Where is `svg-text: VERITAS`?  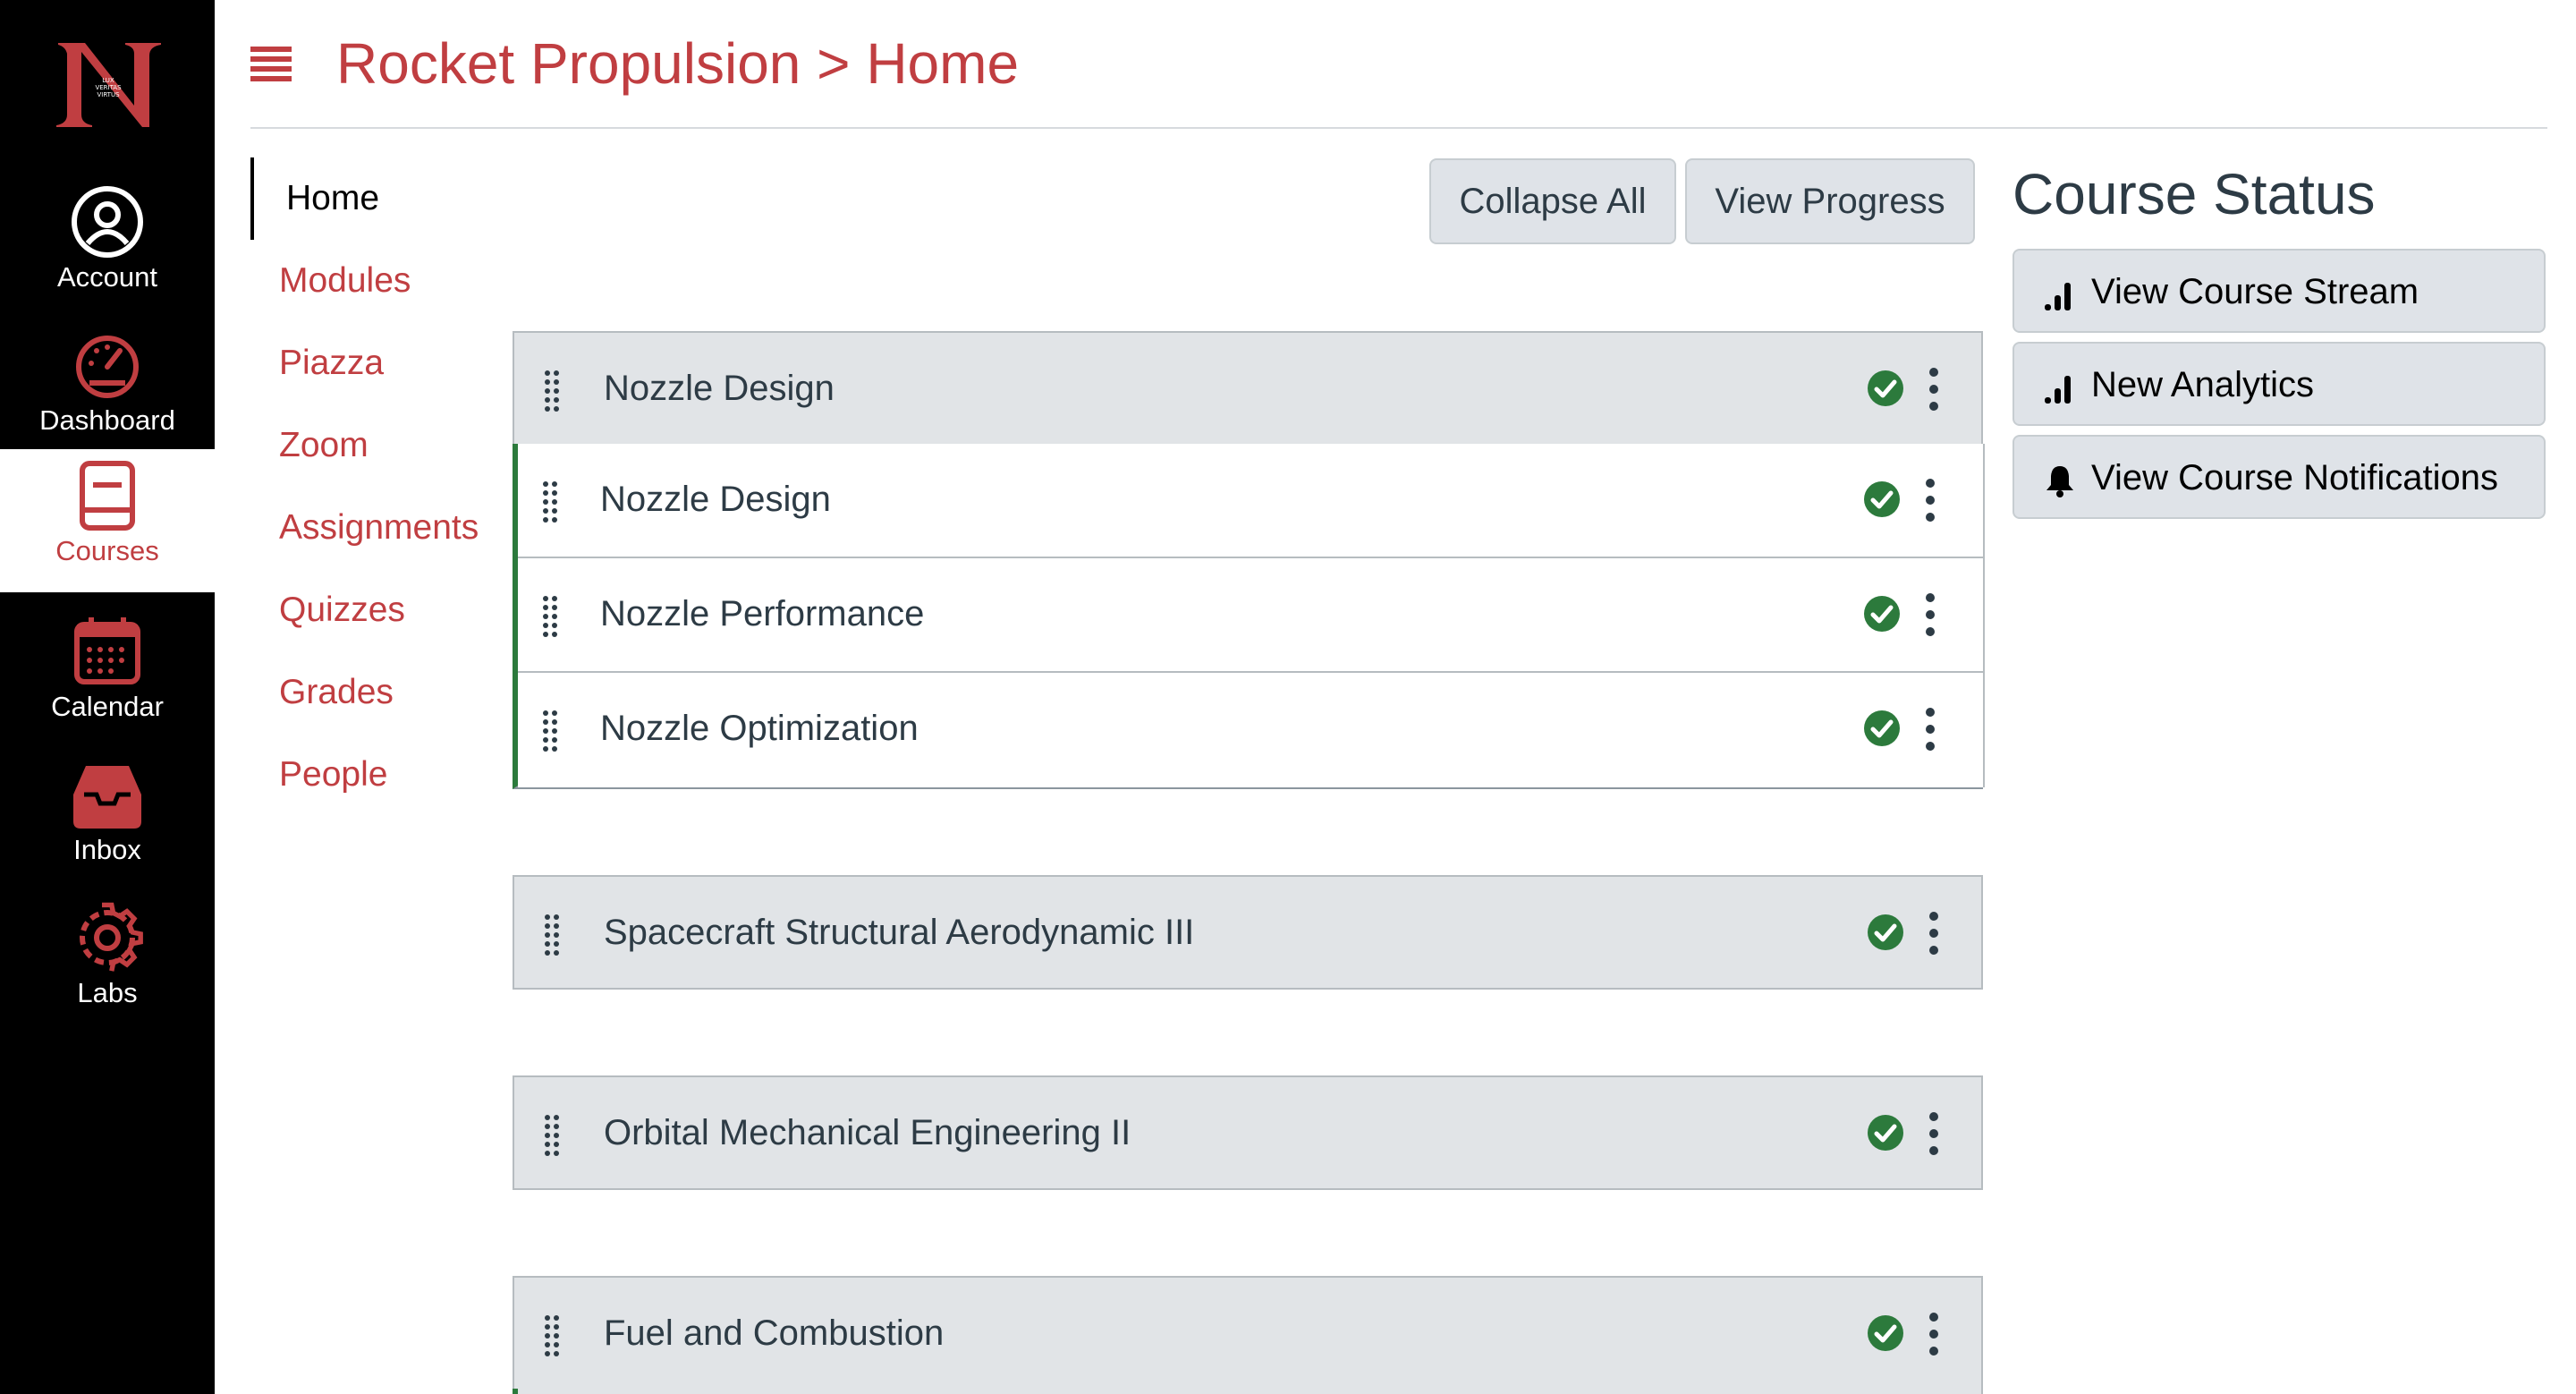 svg-text: VERITAS is located at coordinates (108, 87).